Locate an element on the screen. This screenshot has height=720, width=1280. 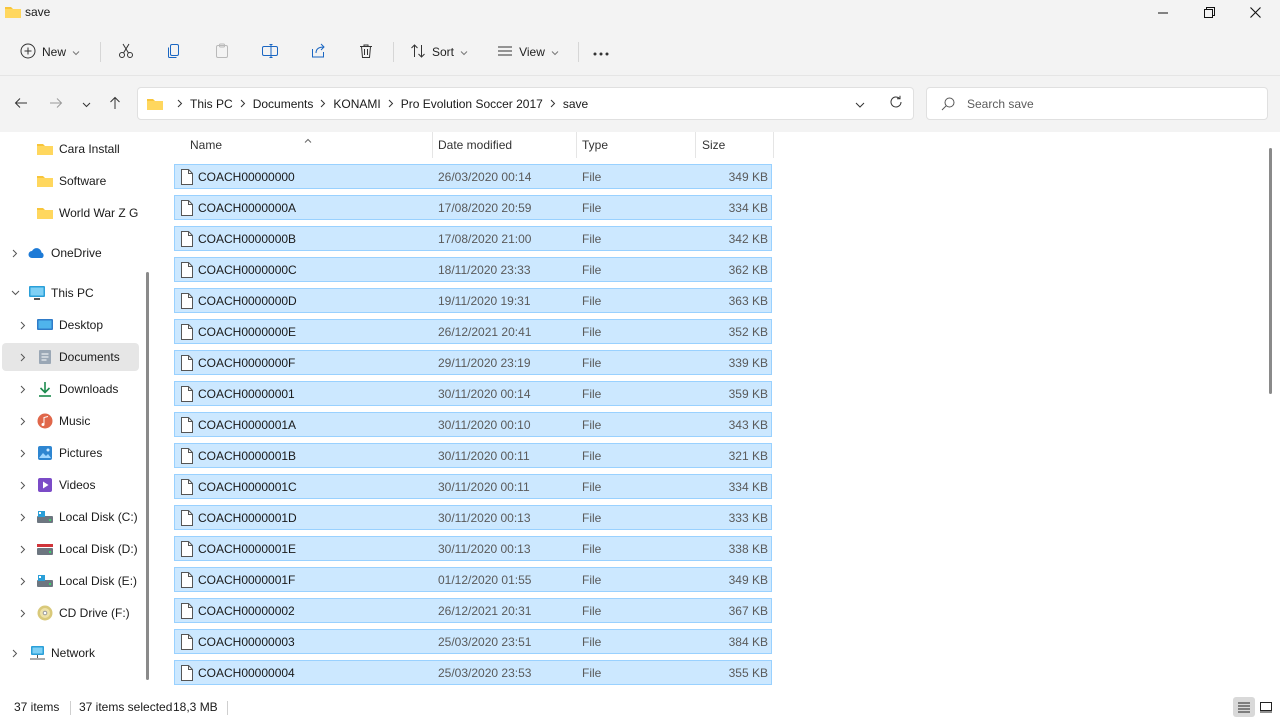
file-row: COACH00000002 26/12/2021 20:31 File 367 KB is located at coordinates (473, 610).